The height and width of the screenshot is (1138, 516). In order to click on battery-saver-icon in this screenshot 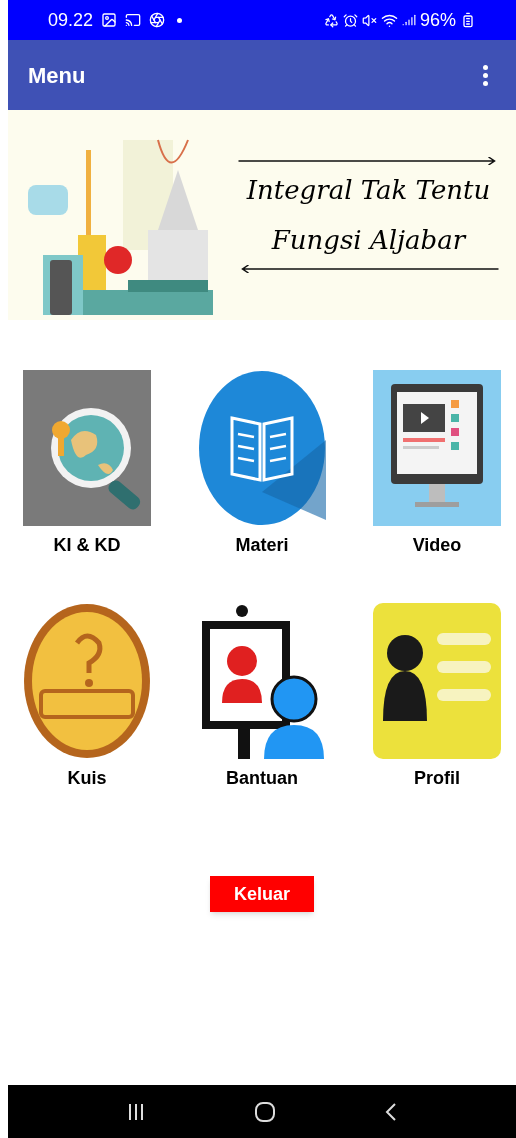, I will do `click(331, 20)`.